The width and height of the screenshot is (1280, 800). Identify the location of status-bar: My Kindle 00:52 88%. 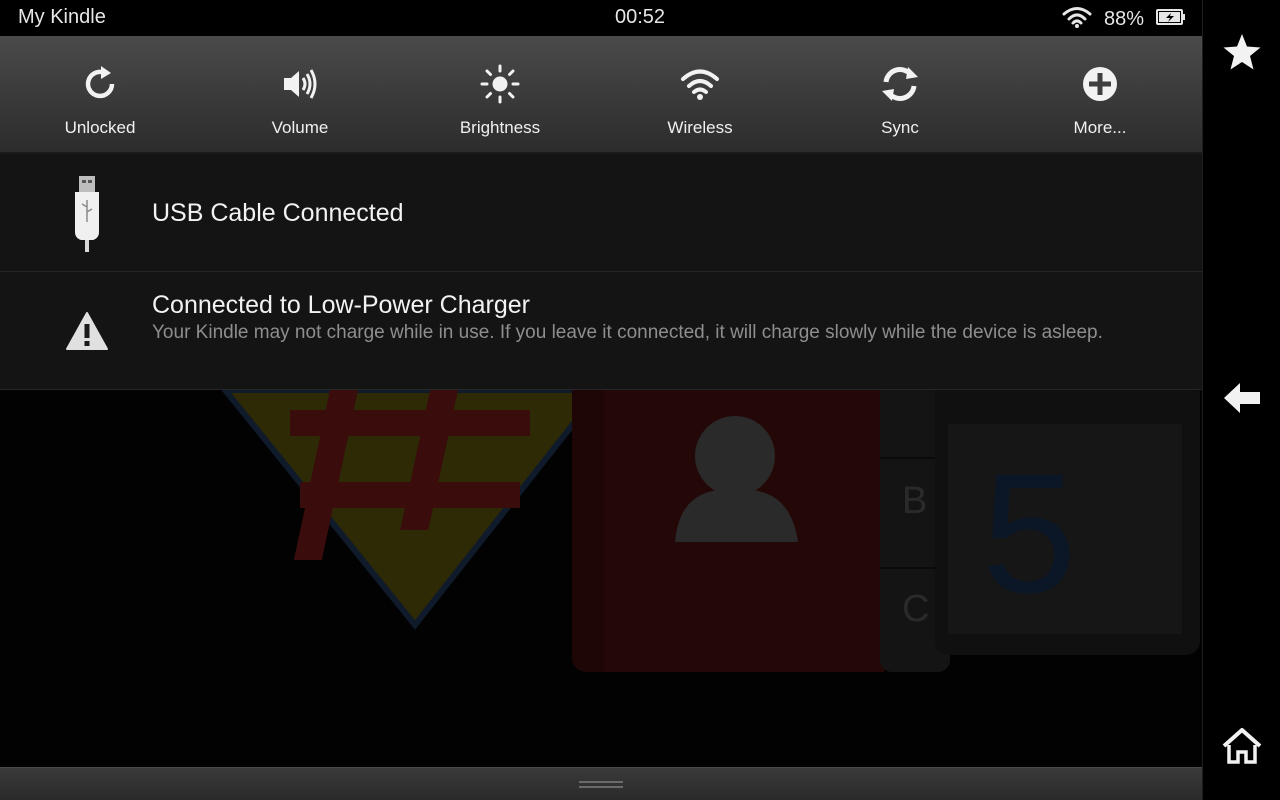
(601, 18).